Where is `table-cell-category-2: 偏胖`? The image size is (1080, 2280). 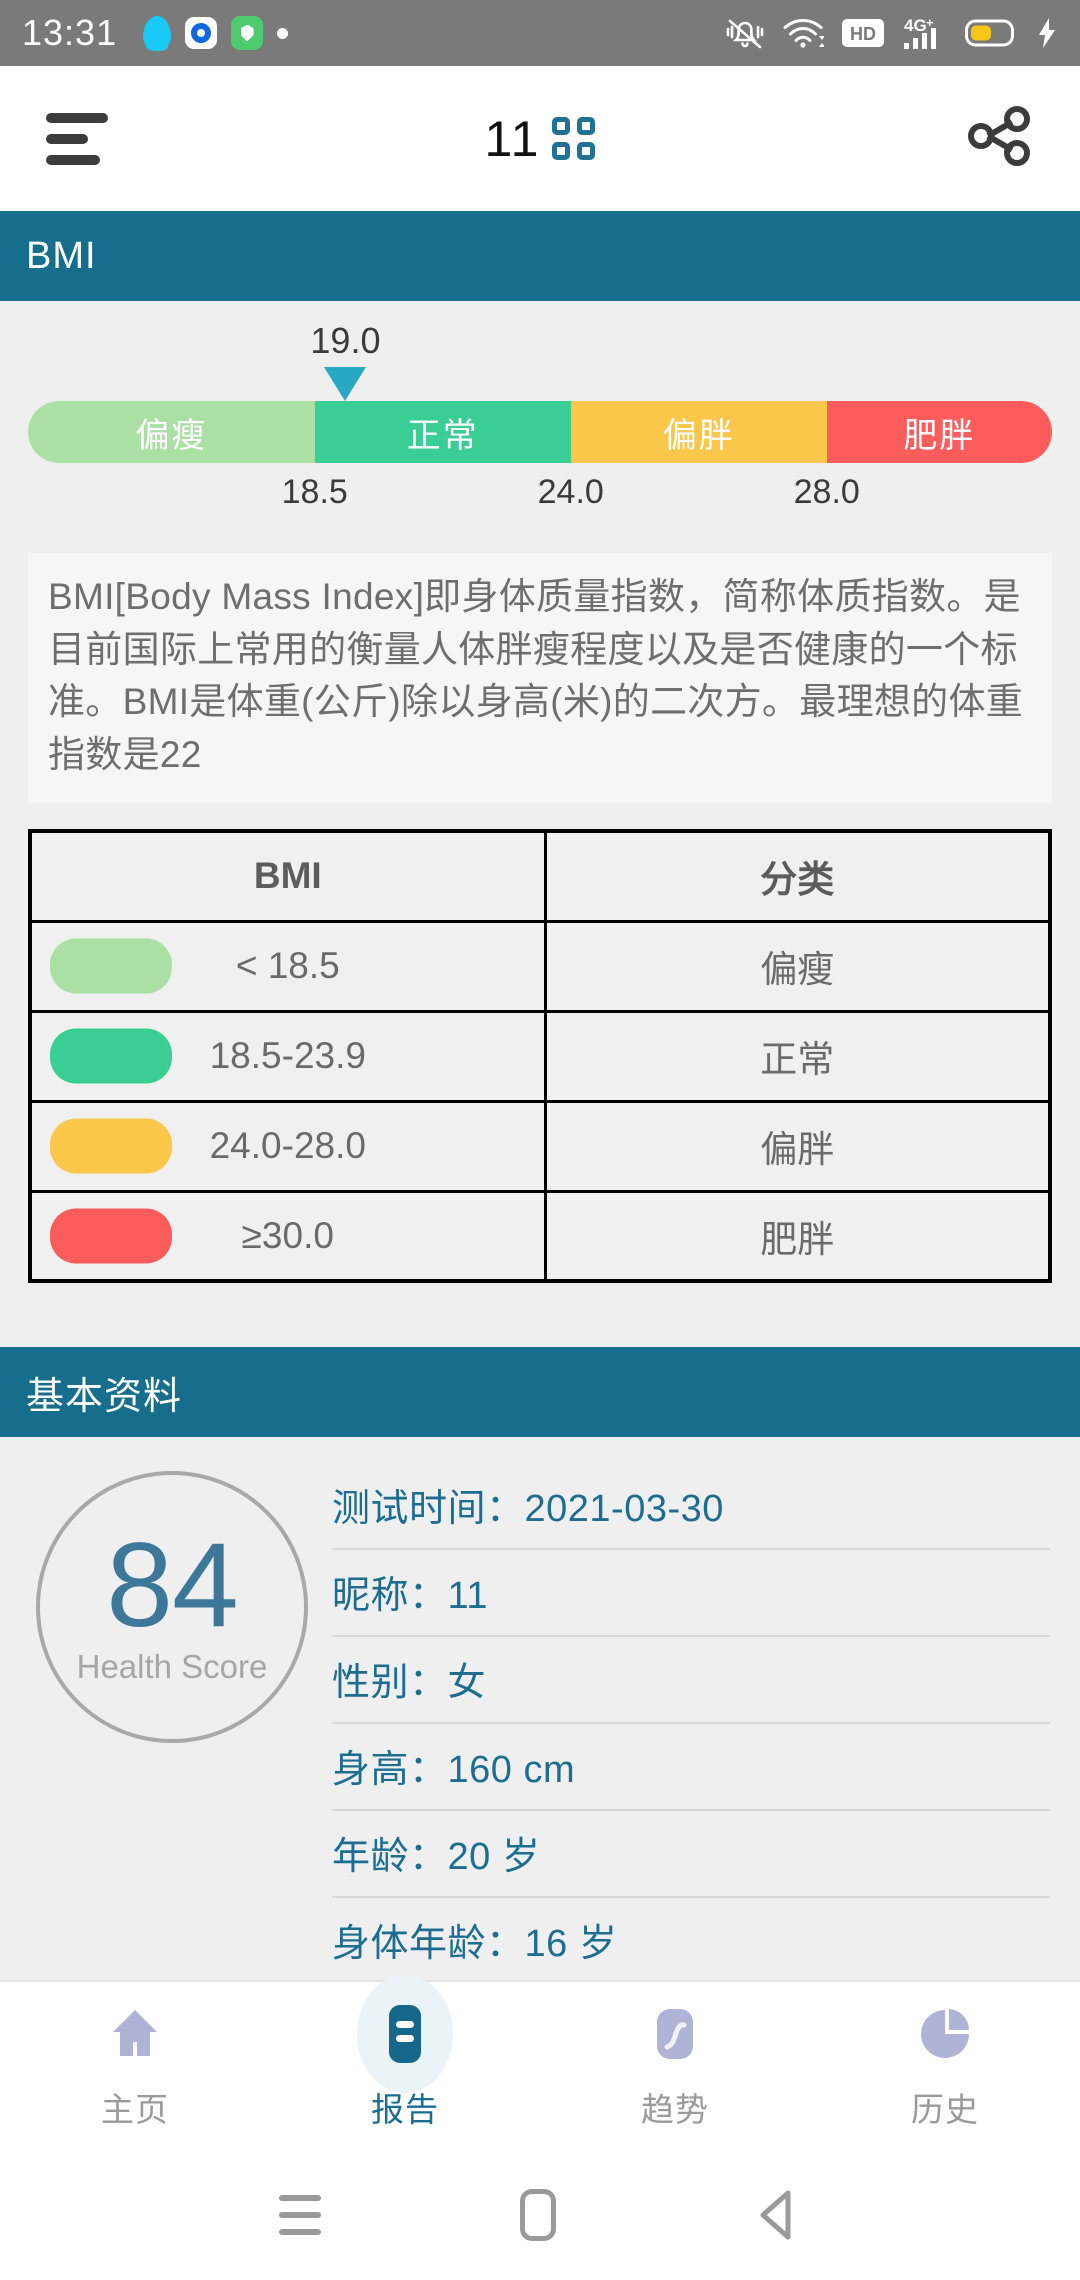 table-cell-category-2: 偏胖 is located at coordinates (797, 1146).